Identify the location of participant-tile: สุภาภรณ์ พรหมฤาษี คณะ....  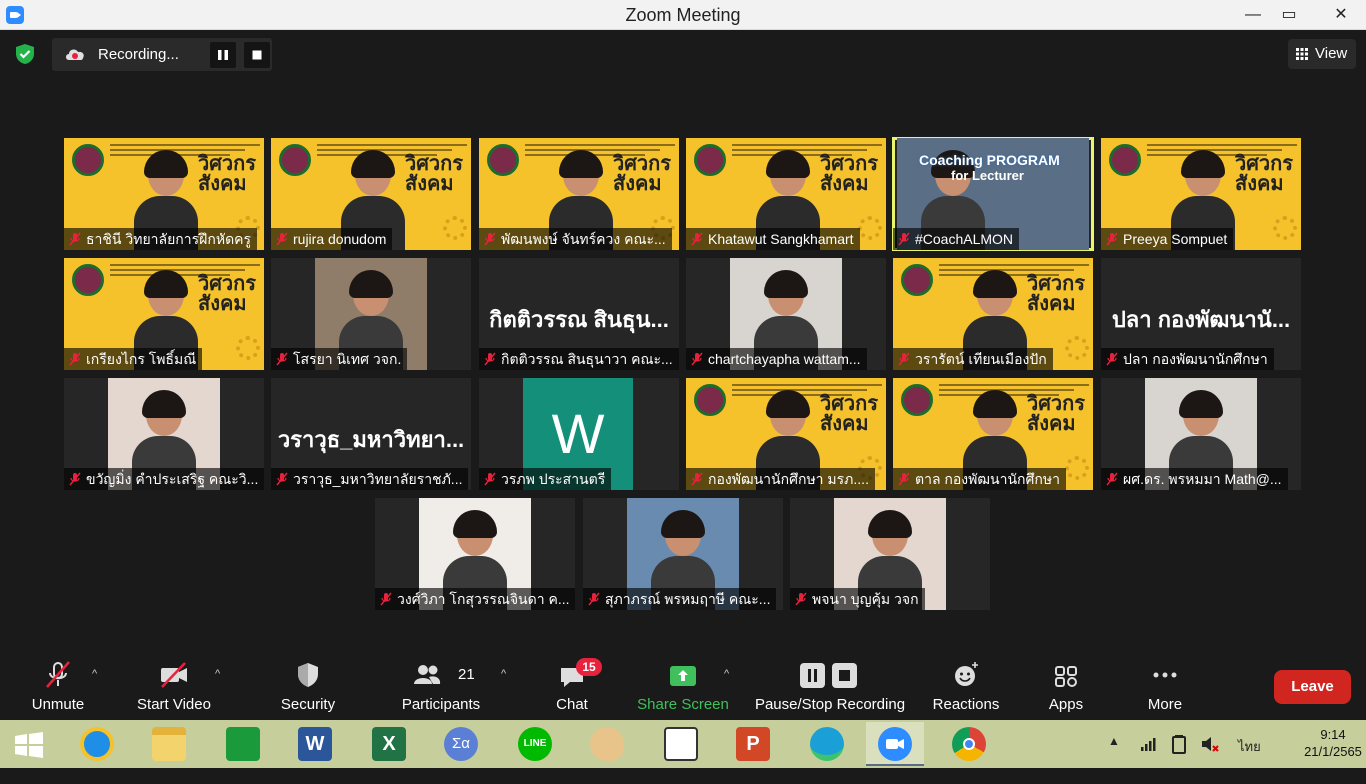
(683, 554).